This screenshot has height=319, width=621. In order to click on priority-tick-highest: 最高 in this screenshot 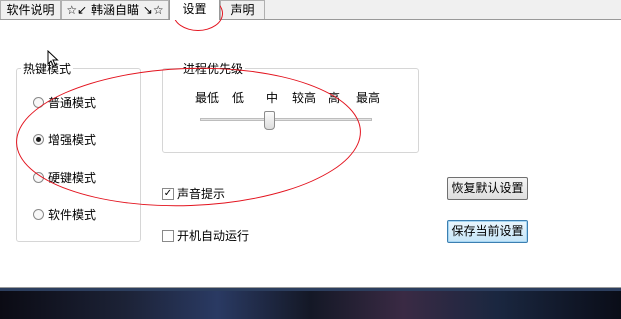, I will do `click(368, 98)`.